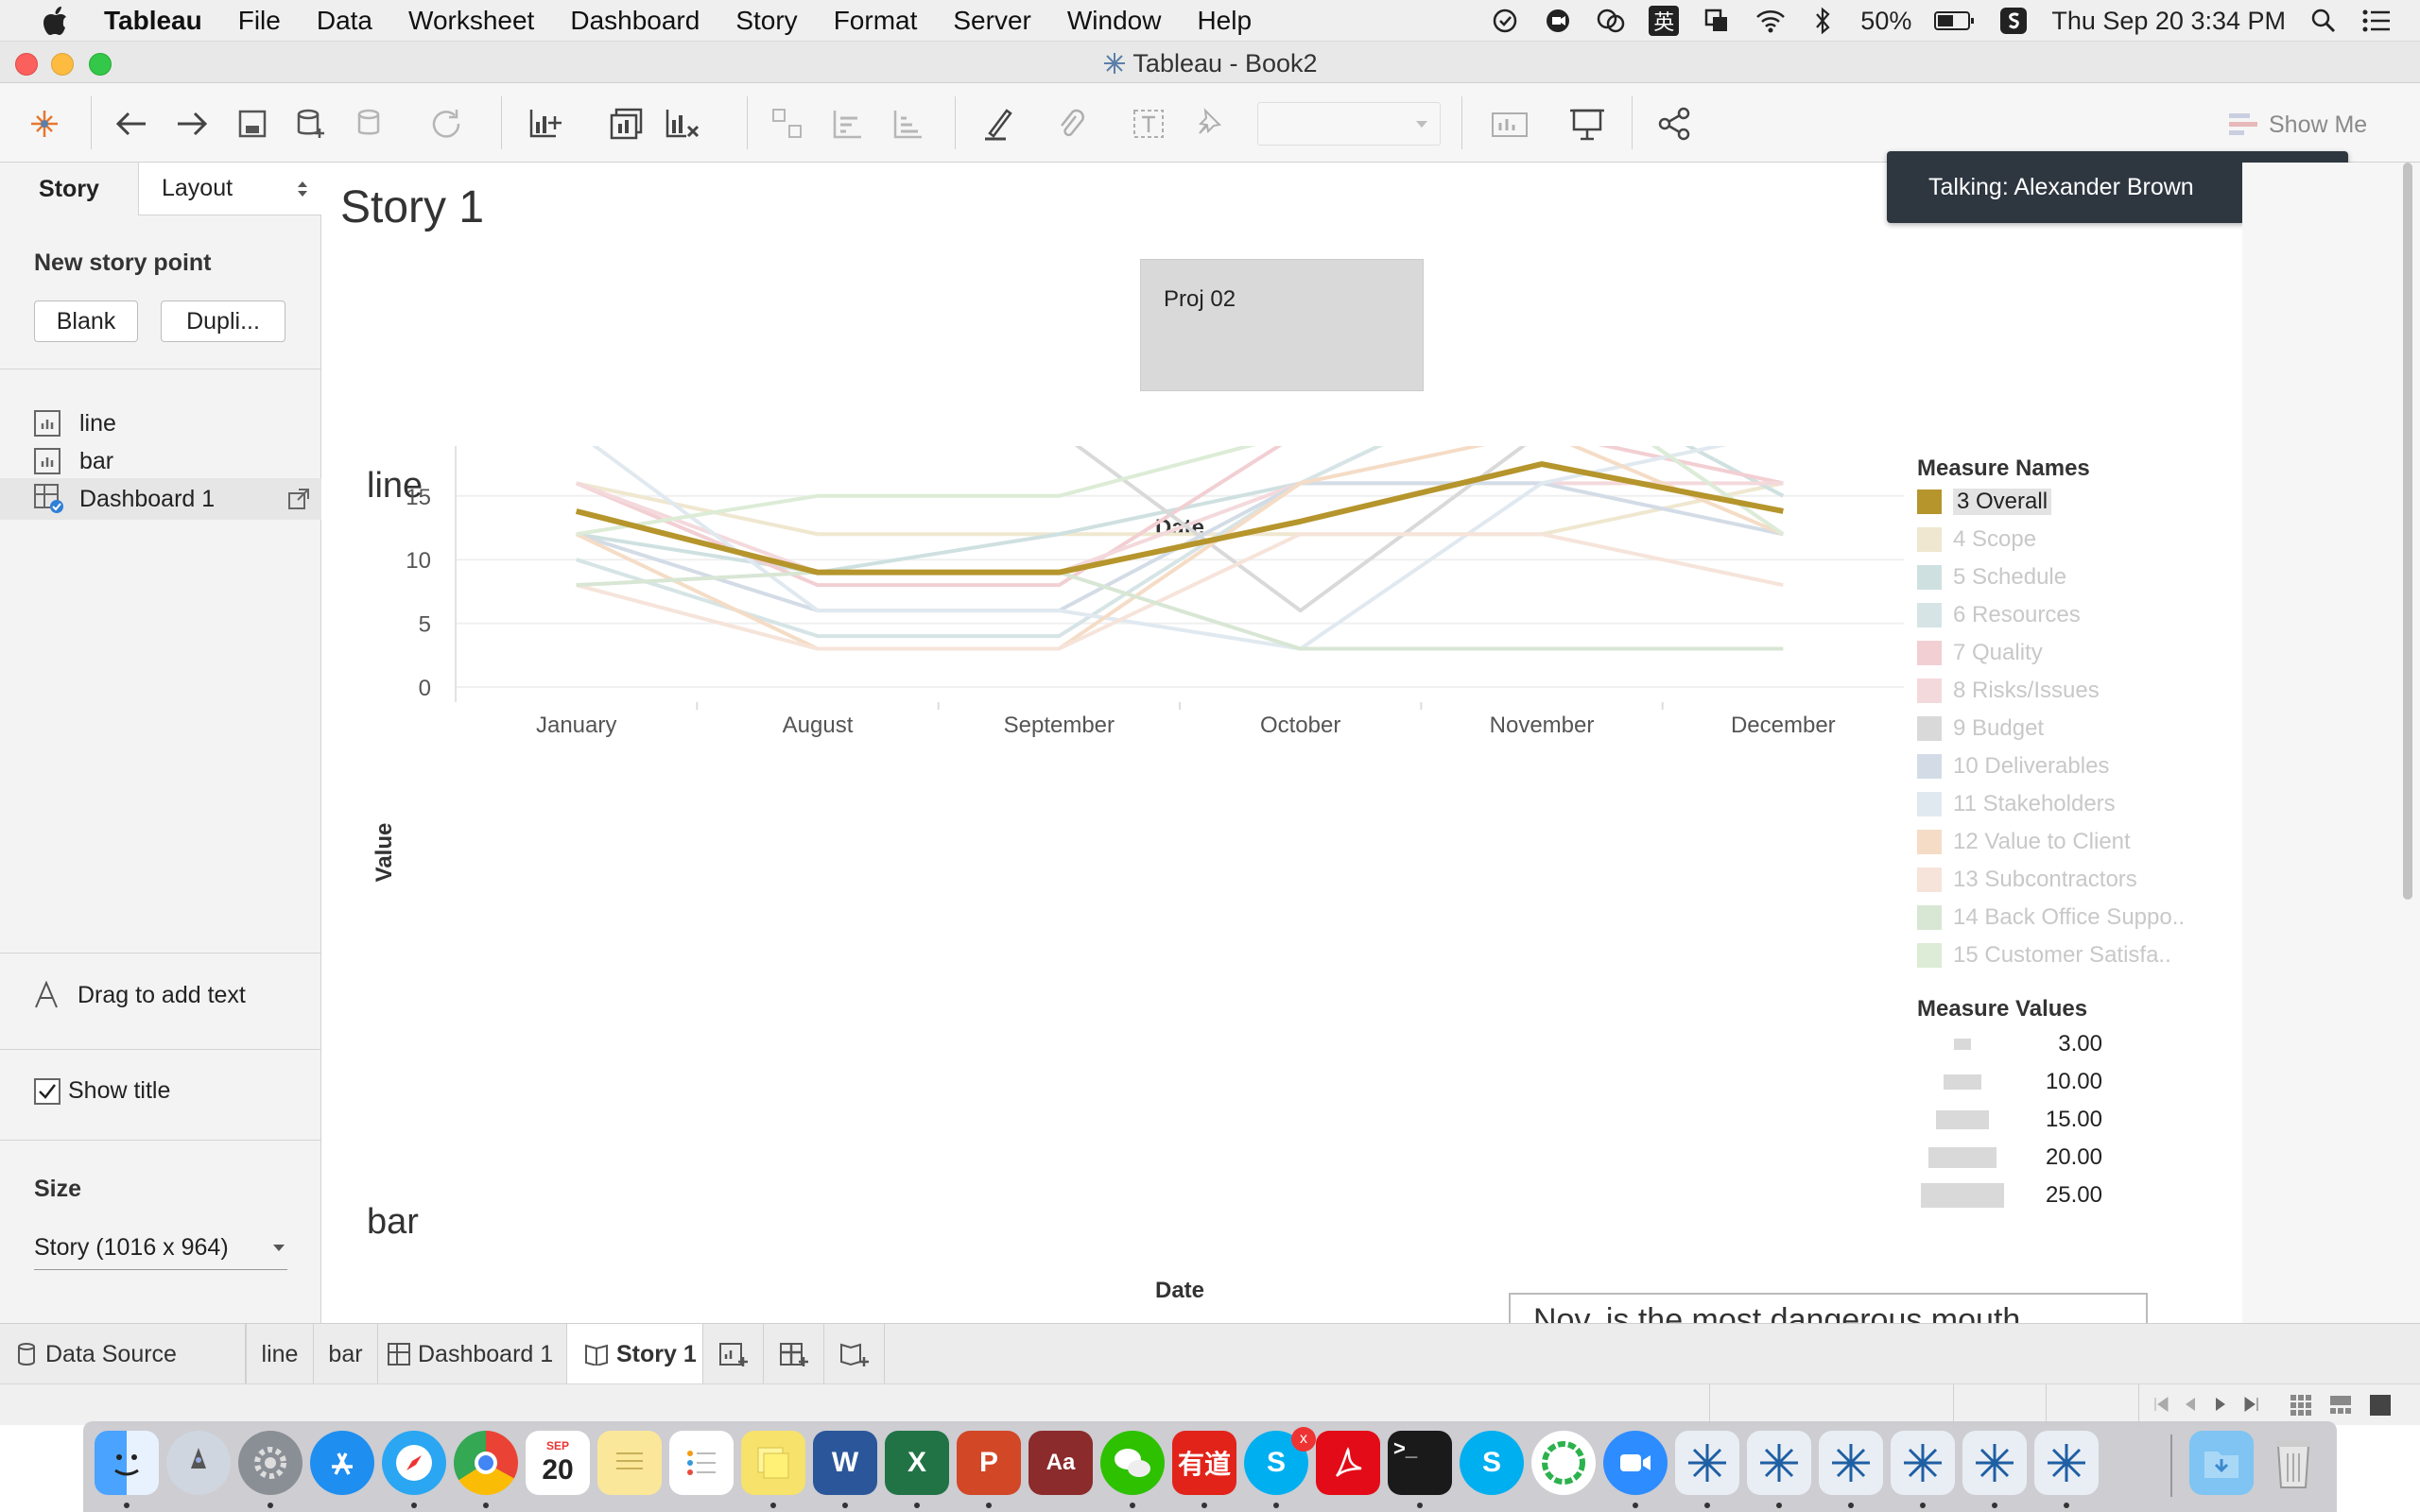 Image resolution: width=2420 pixels, height=1512 pixels. What do you see at coordinates (471, 21) in the screenshot?
I see `menu-worksheet: Worksheet` at bounding box center [471, 21].